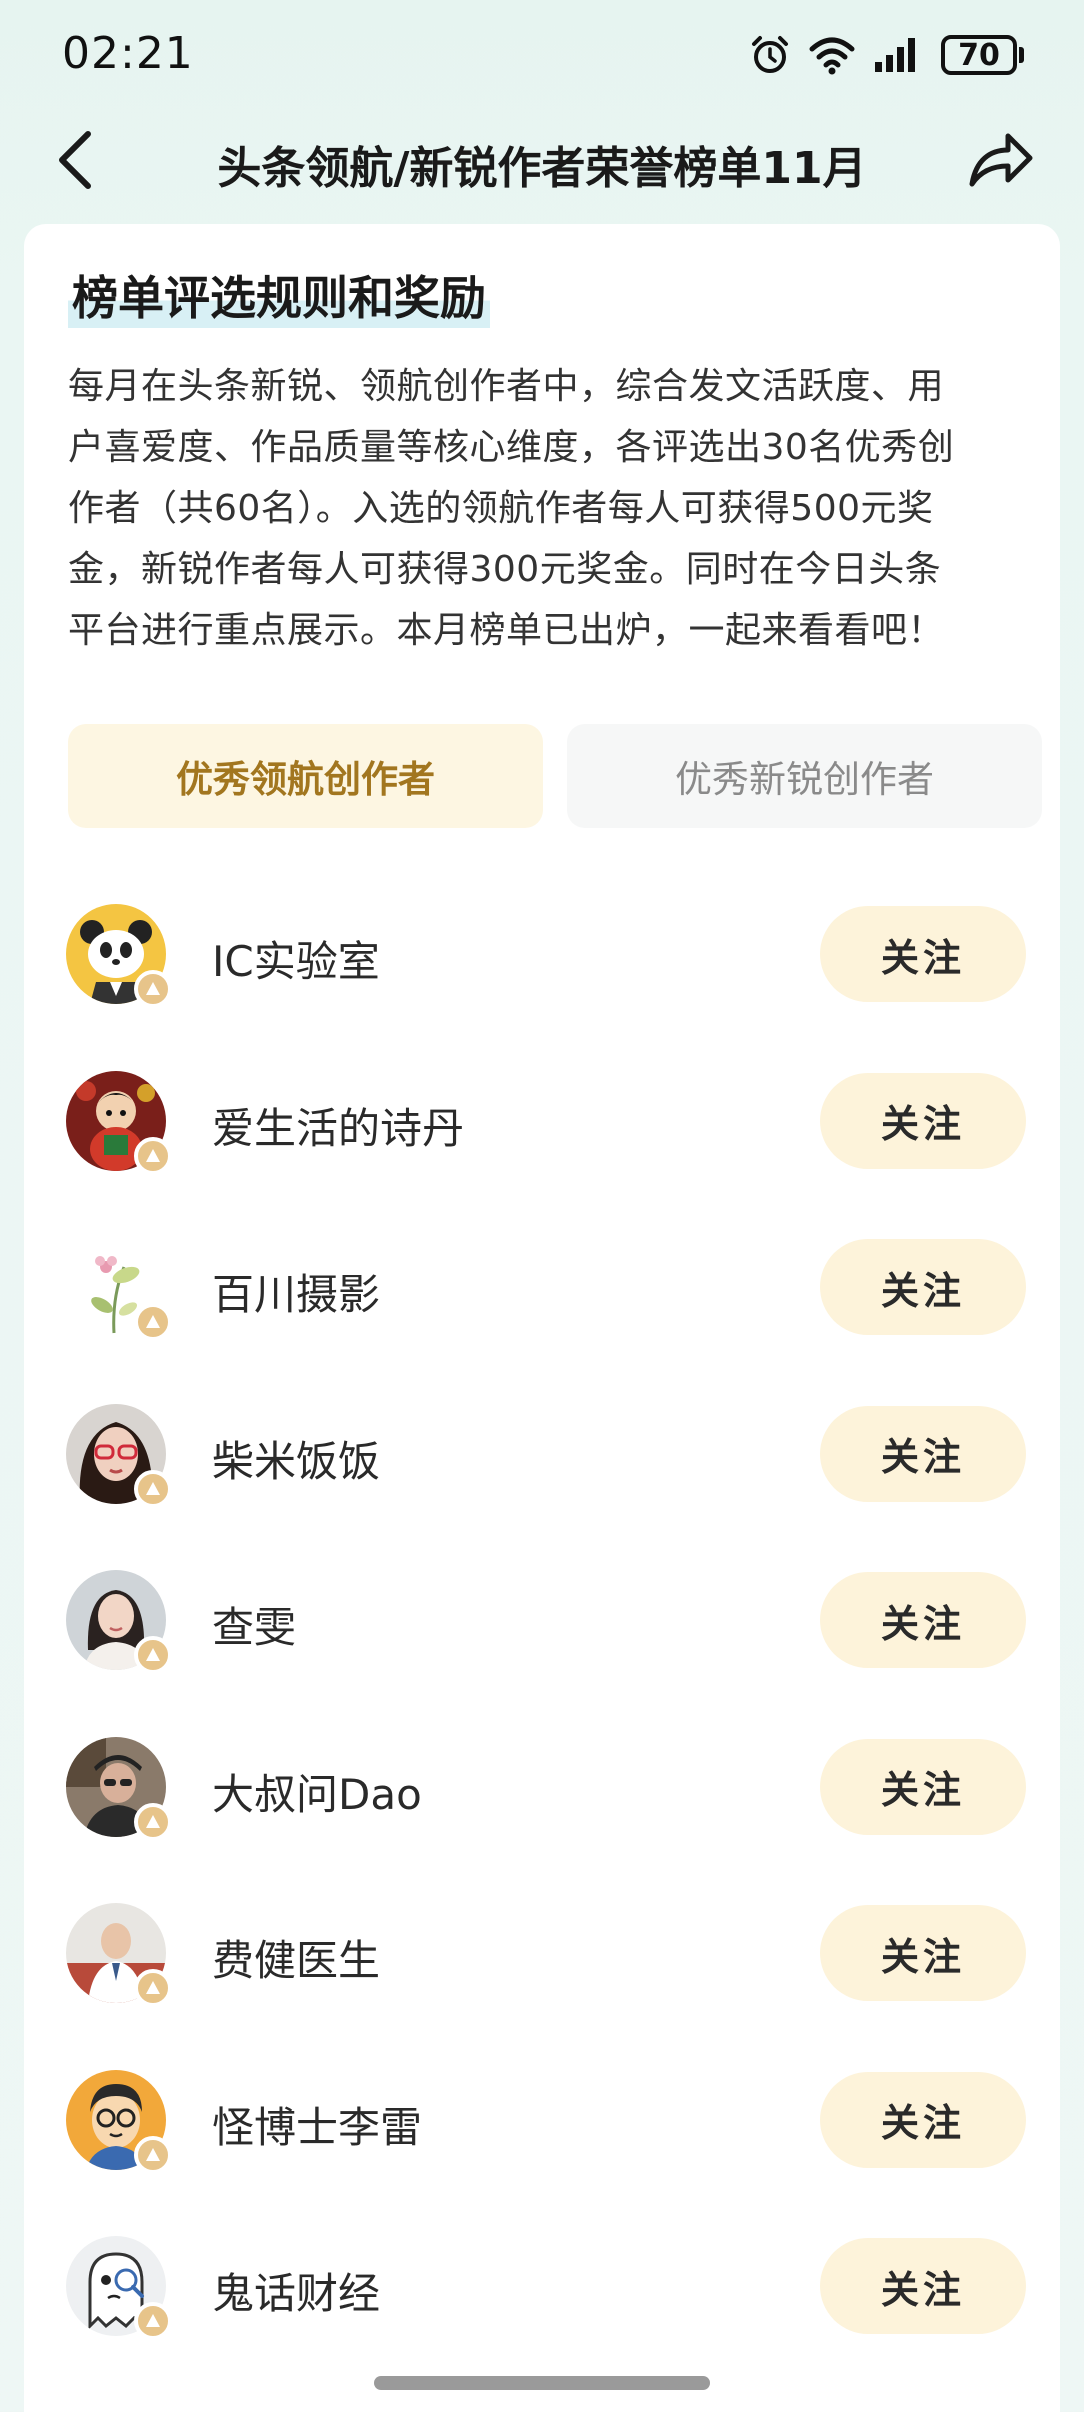  I want to click on status-bar: 02:21 70, so click(542, 55).